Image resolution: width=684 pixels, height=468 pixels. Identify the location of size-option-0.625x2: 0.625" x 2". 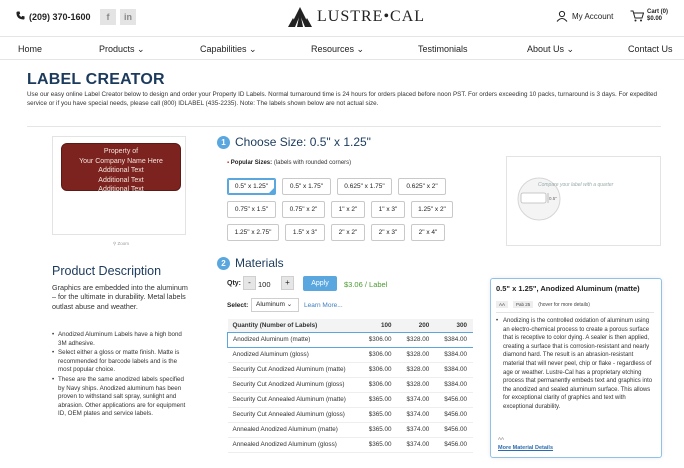
(422, 186).